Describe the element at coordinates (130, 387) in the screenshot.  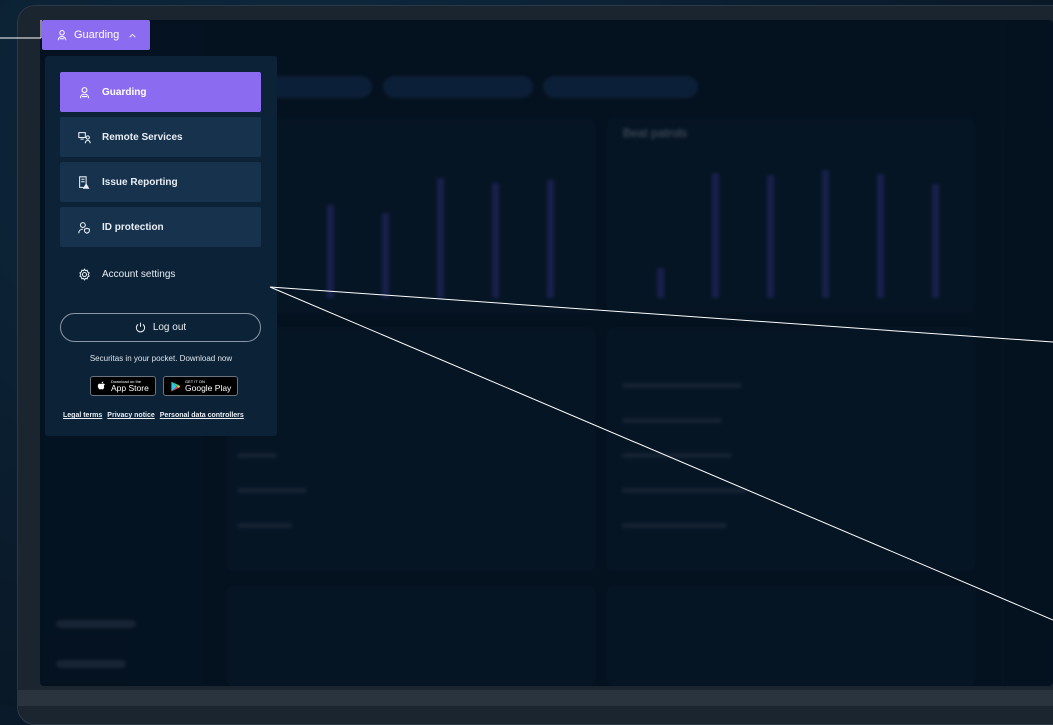
I see `app-store-big: App Store` at that location.